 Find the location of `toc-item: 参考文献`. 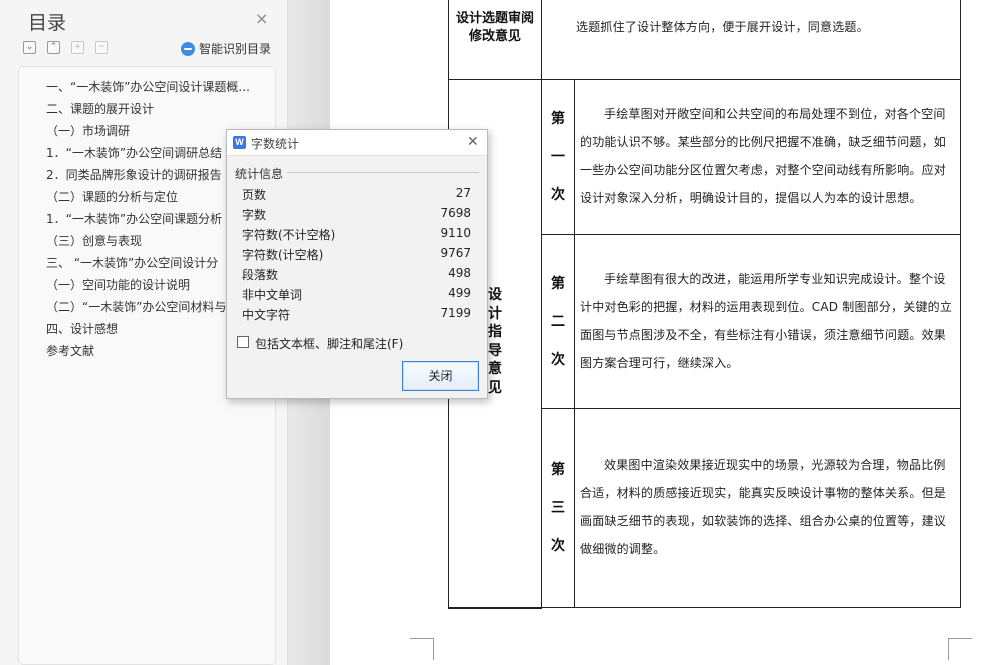

toc-item: 参考文献 is located at coordinates (70, 350).